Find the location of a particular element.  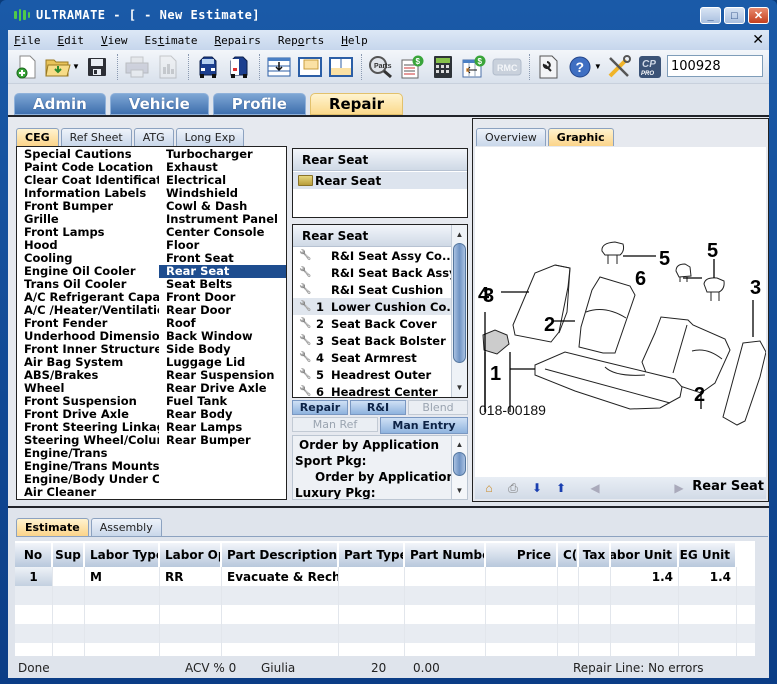

ceg-list-item: Rear Body is located at coordinates (222, 414).